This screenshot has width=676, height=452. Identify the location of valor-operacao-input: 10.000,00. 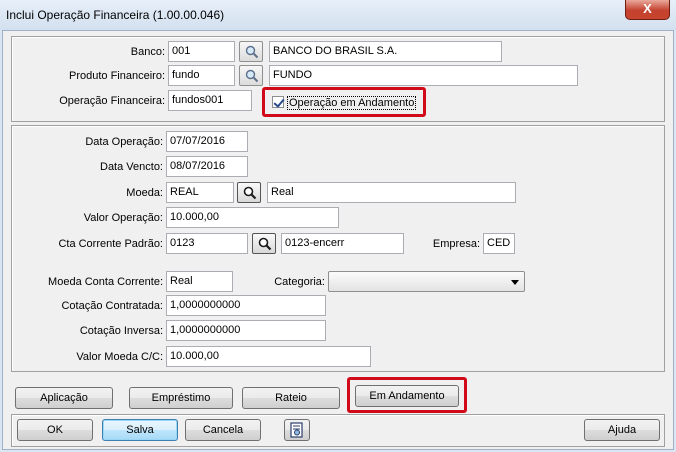
(252, 217).